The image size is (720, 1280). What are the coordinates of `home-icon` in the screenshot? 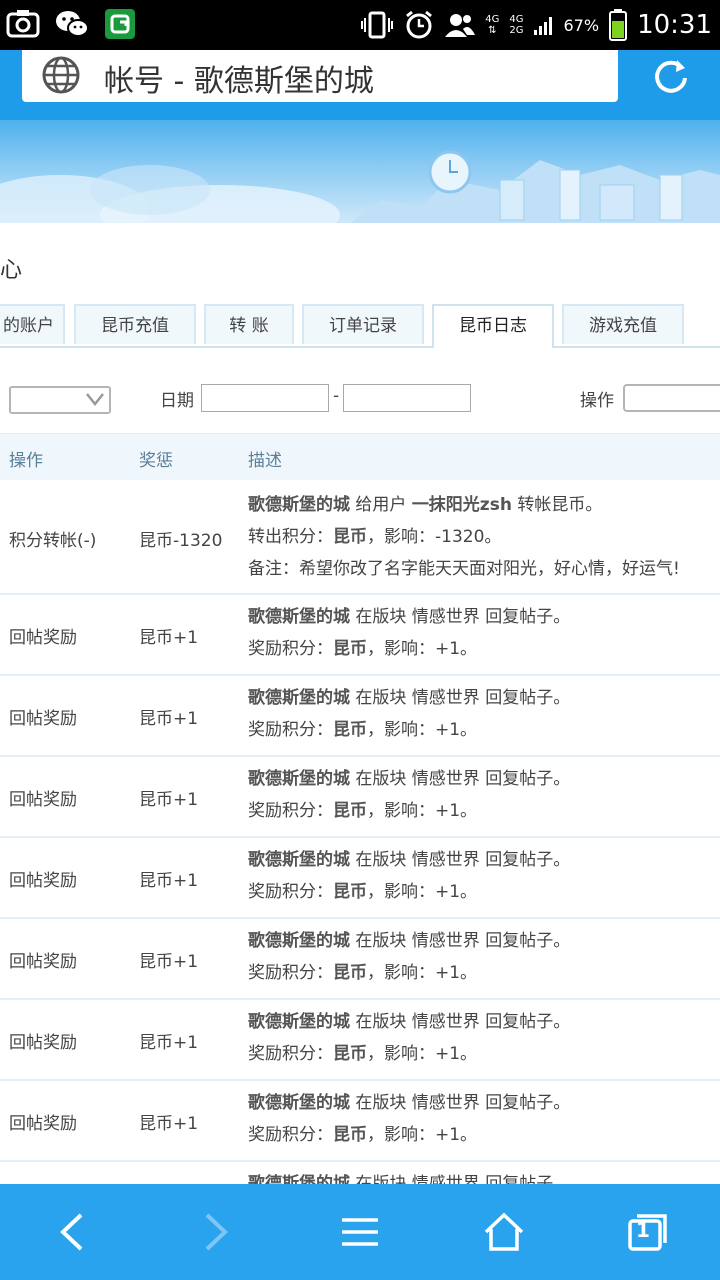 It's located at (504, 1231).